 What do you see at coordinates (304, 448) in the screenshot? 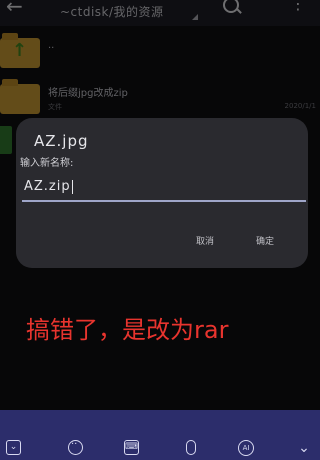
I see `chevron-down-icon: ⌄` at bounding box center [304, 448].